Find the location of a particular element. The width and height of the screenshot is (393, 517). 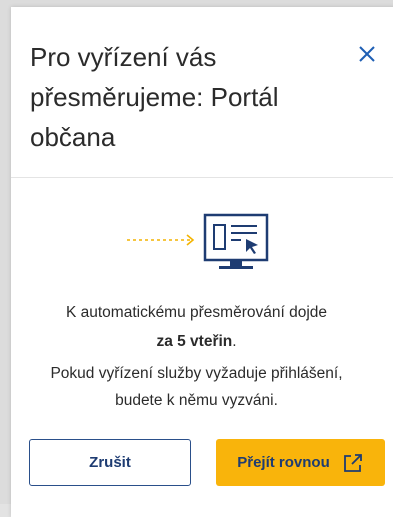

external-link-icon is located at coordinates (353, 463).